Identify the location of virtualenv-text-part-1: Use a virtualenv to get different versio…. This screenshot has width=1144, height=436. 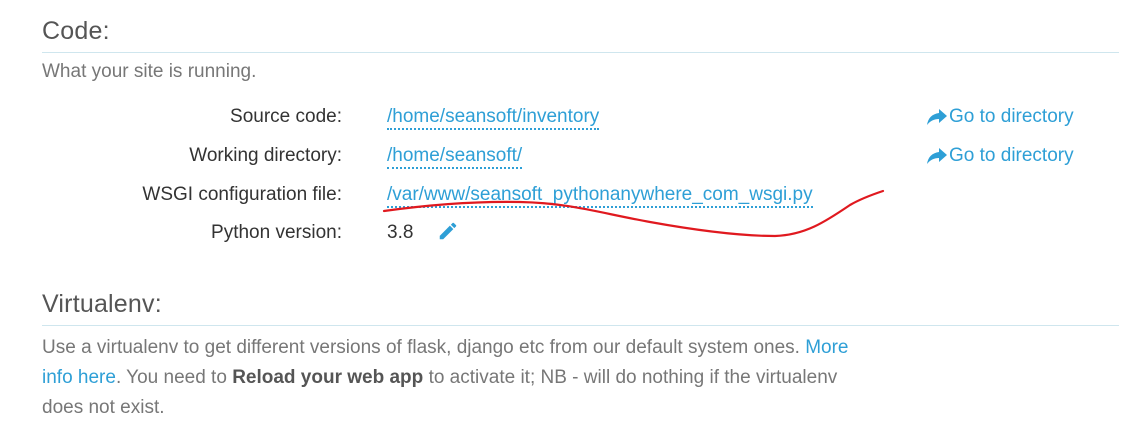
(421, 347).